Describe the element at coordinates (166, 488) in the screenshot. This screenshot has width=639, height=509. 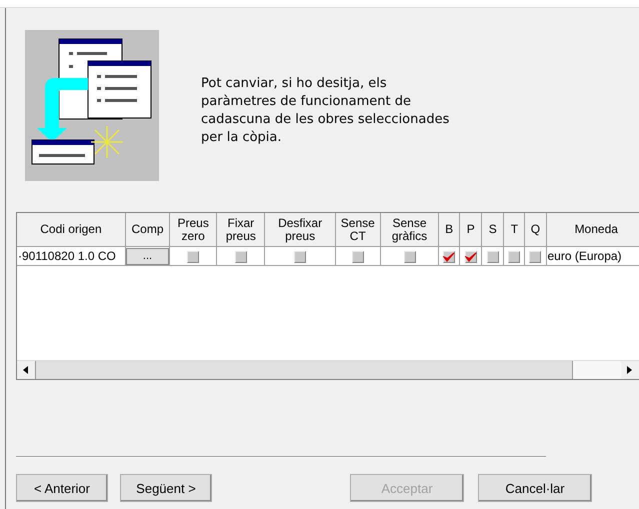
I see `next-button: Següent >` at that location.